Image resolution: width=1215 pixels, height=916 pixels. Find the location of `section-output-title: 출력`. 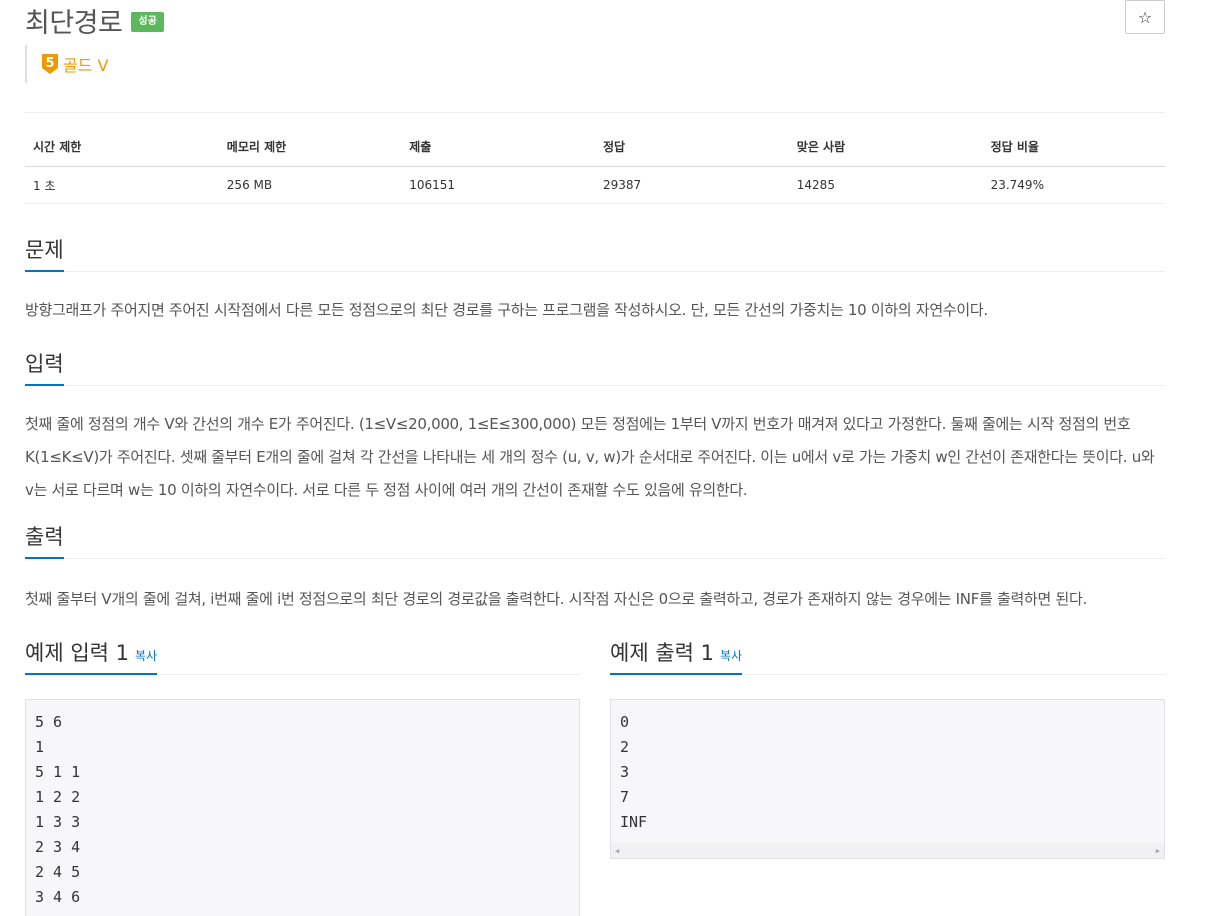

section-output-title: 출력 is located at coordinates (44, 540).